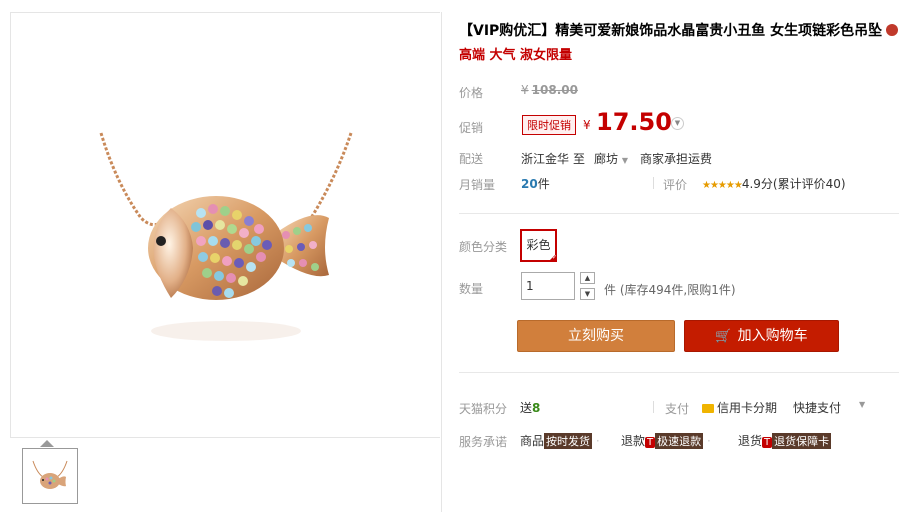  I want to click on promo-tag: 限时促销, so click(549, 125).